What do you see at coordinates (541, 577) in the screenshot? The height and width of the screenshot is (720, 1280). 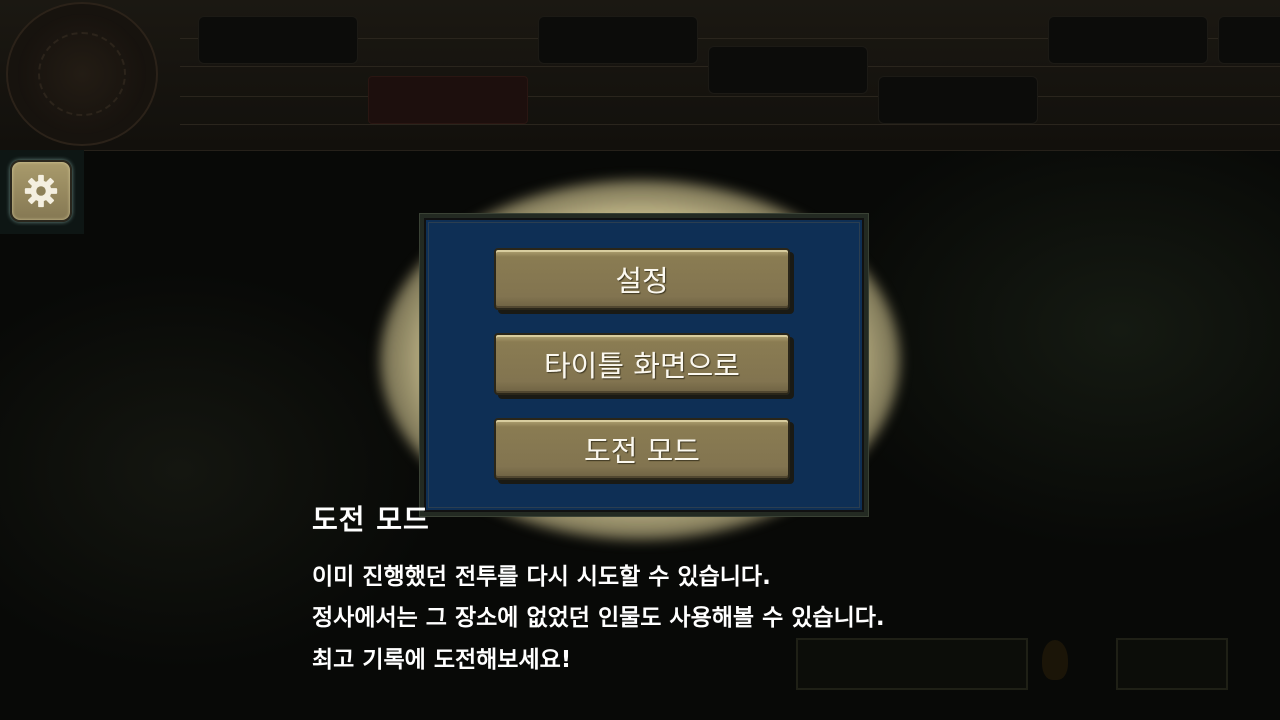 I see `description-line: 이미 진행했던 전투를 다시 시도할 수 있습니다.` at bounding box center [541, 577].